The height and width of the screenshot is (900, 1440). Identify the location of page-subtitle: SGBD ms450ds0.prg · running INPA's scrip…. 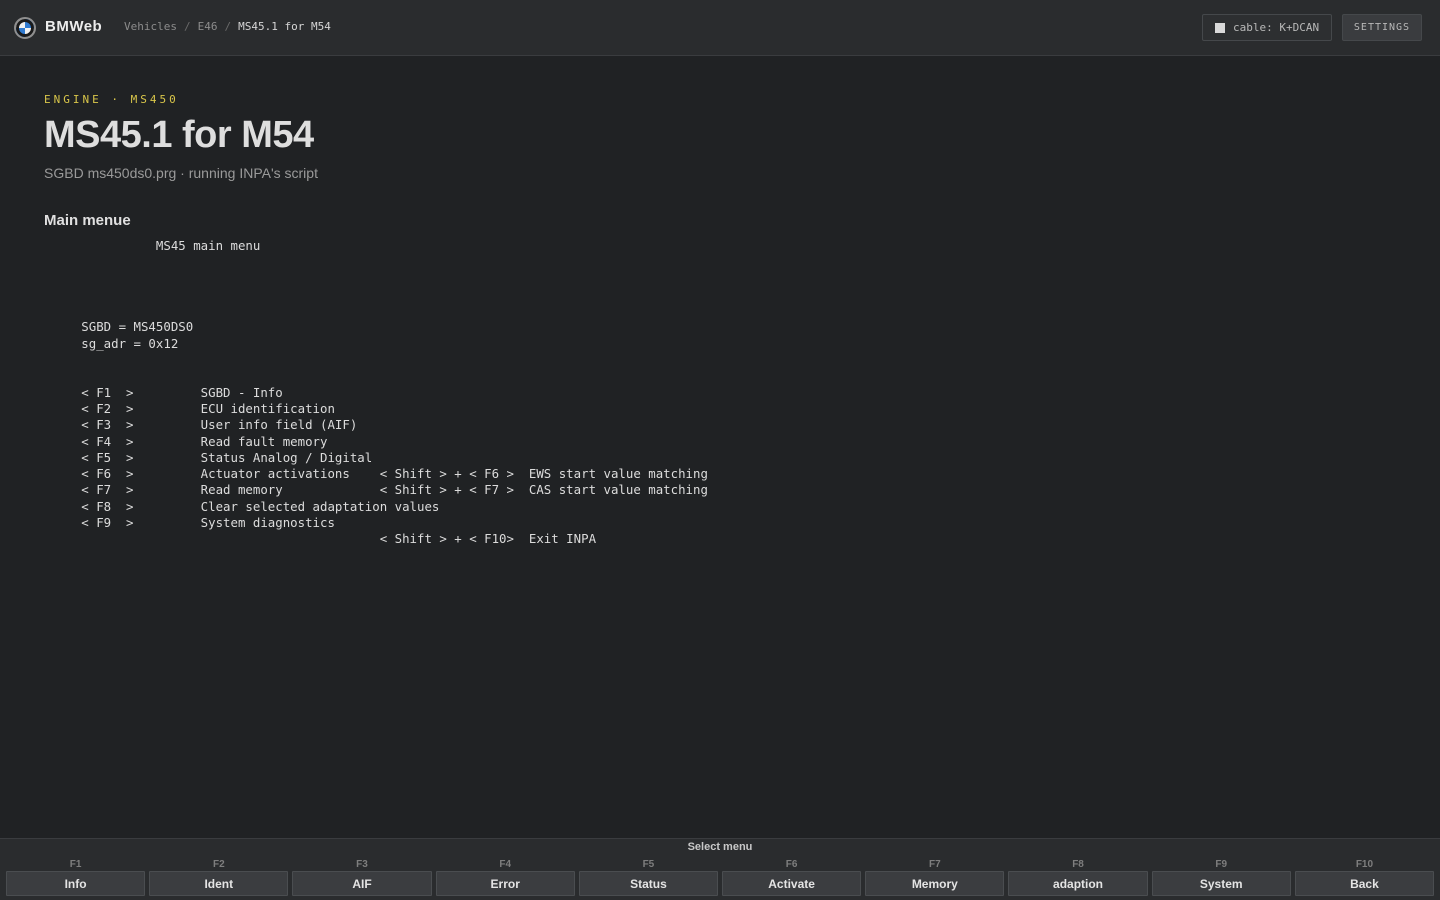
(181, 173).